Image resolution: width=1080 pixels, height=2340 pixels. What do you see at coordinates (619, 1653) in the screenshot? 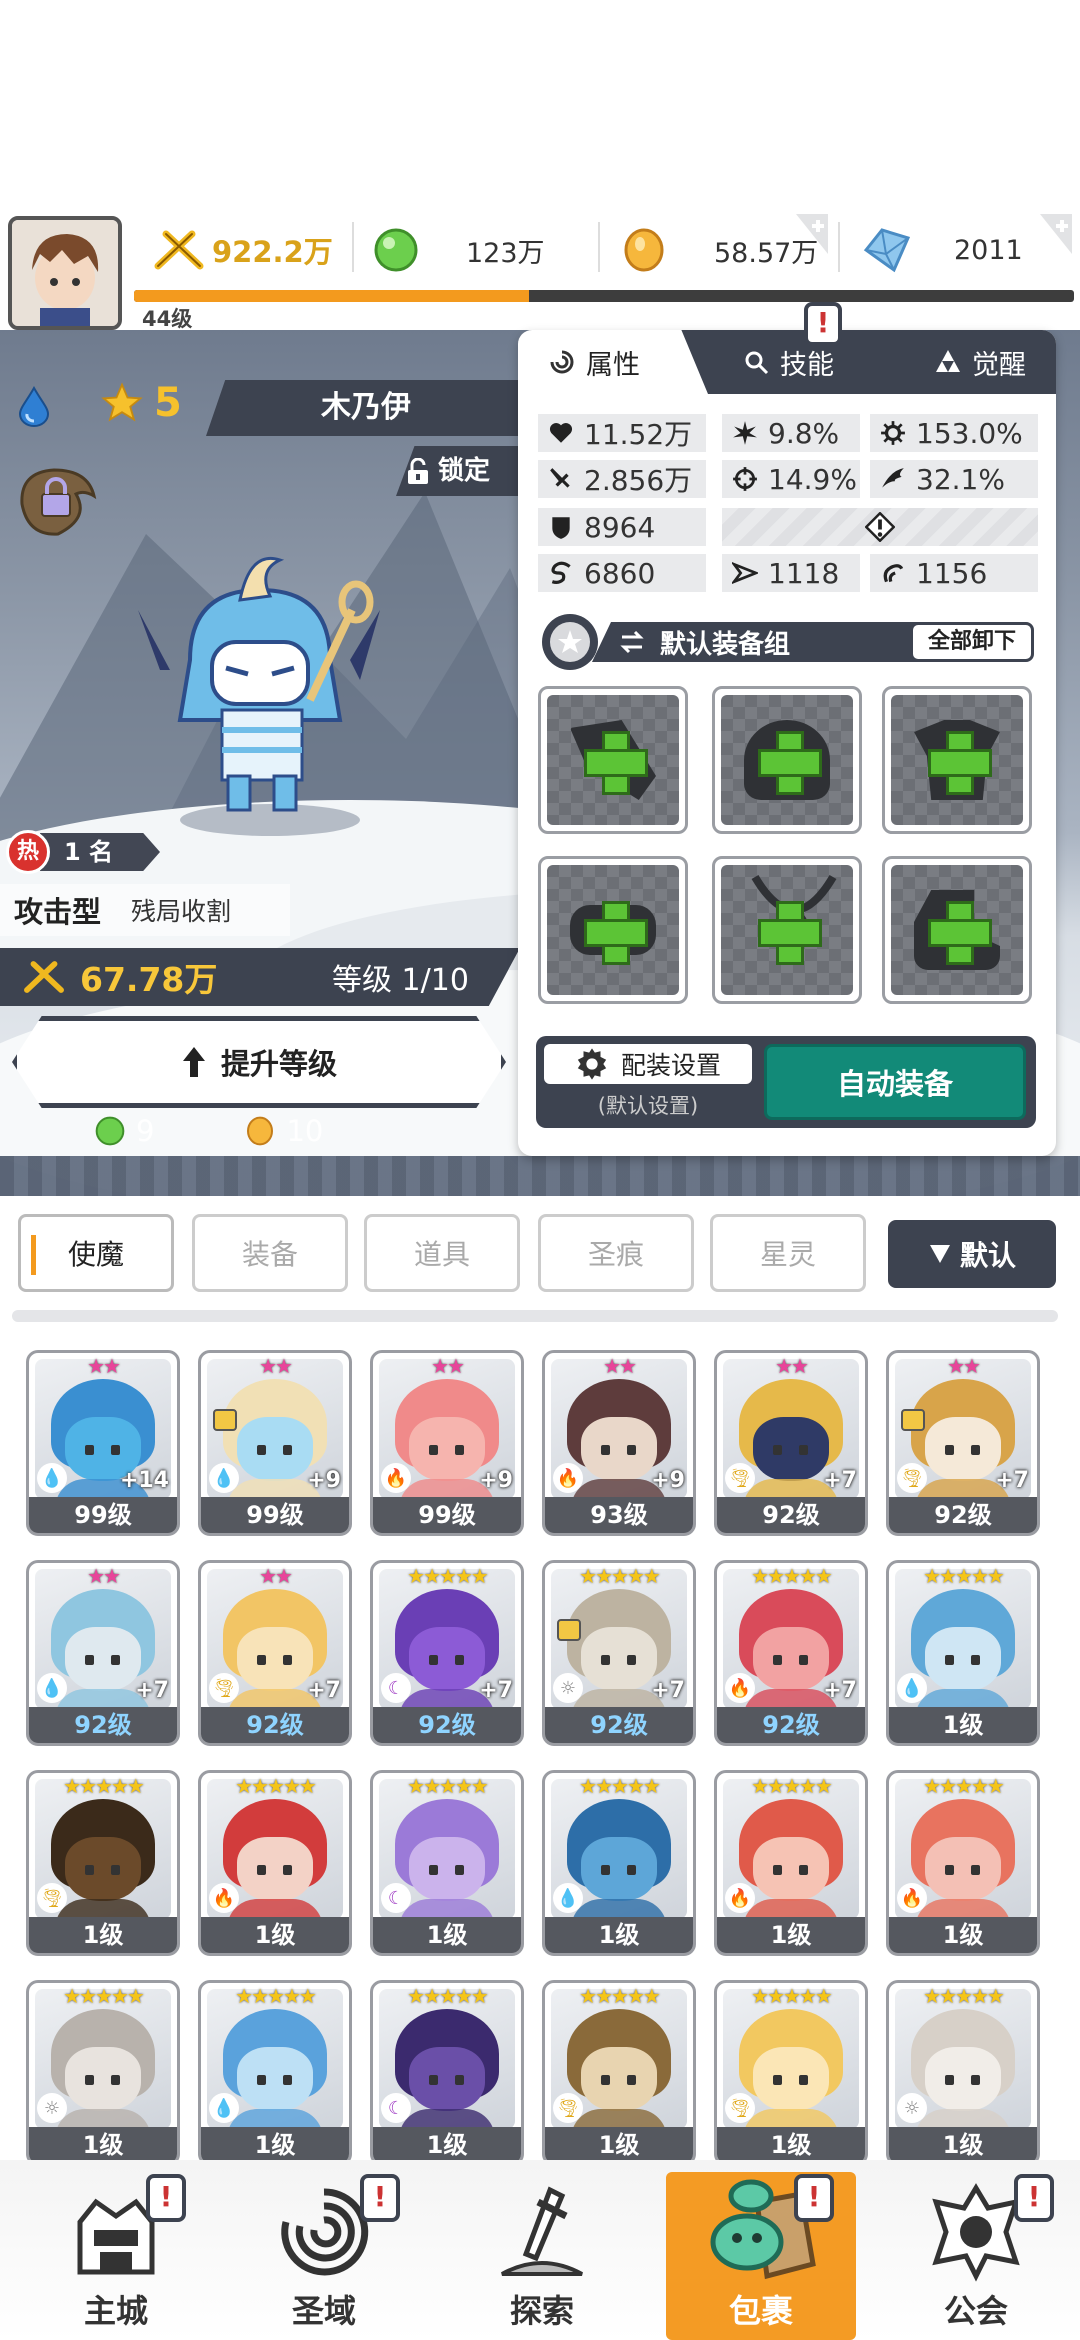
I see `familiar-card: ★★★★★ ☼ +7 92级` at bounding box center [619, 1653].